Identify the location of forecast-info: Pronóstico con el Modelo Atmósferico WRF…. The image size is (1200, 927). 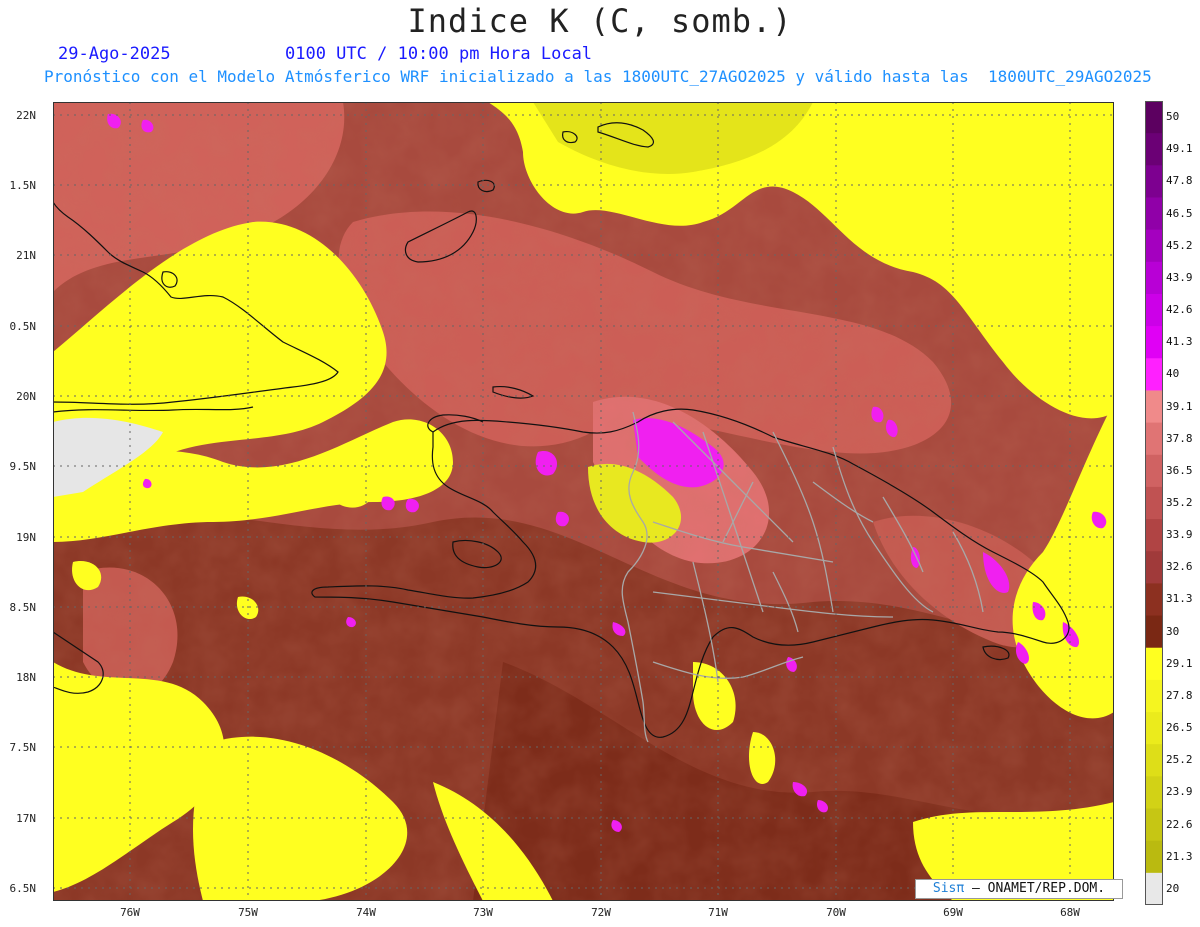
(598, 76).